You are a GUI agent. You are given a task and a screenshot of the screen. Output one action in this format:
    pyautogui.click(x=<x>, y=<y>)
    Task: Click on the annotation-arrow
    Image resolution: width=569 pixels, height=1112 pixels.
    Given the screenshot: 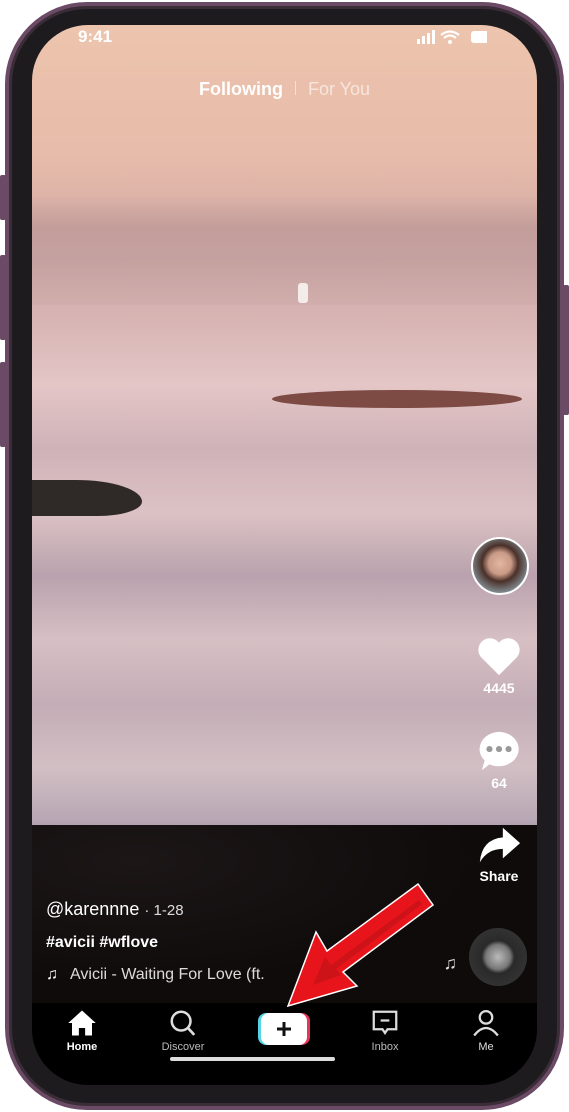 What is the action you would take?
    pyautogui.click(x=360, y=945)
    